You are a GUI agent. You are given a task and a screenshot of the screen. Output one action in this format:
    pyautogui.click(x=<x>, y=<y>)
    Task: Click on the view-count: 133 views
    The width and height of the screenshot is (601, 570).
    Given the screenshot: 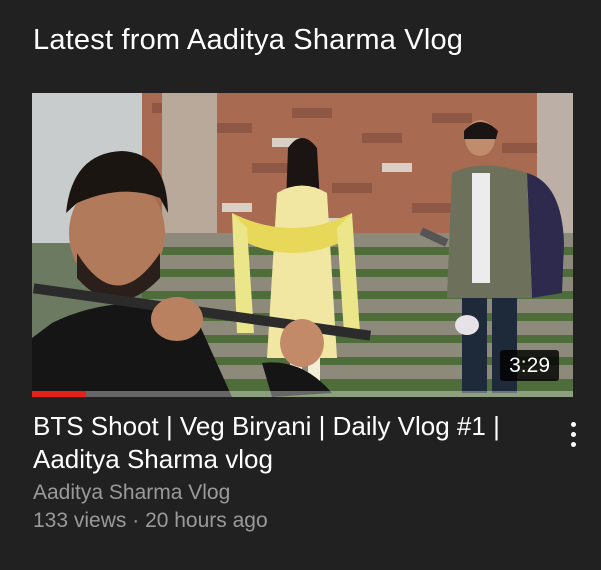 What is the action you would take?
    pyautogui.click(x=80, y=520)
    